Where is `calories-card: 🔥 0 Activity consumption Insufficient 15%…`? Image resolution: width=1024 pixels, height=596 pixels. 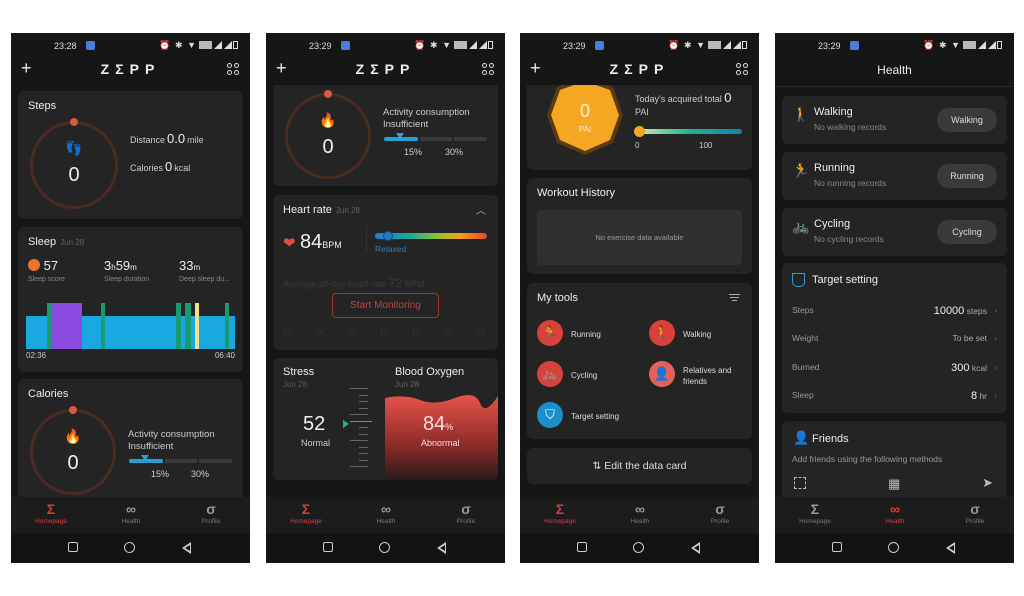 calories-card: 🔥 0 Activity consumption Insufficient 15%… is located at coordinates (385, 135).